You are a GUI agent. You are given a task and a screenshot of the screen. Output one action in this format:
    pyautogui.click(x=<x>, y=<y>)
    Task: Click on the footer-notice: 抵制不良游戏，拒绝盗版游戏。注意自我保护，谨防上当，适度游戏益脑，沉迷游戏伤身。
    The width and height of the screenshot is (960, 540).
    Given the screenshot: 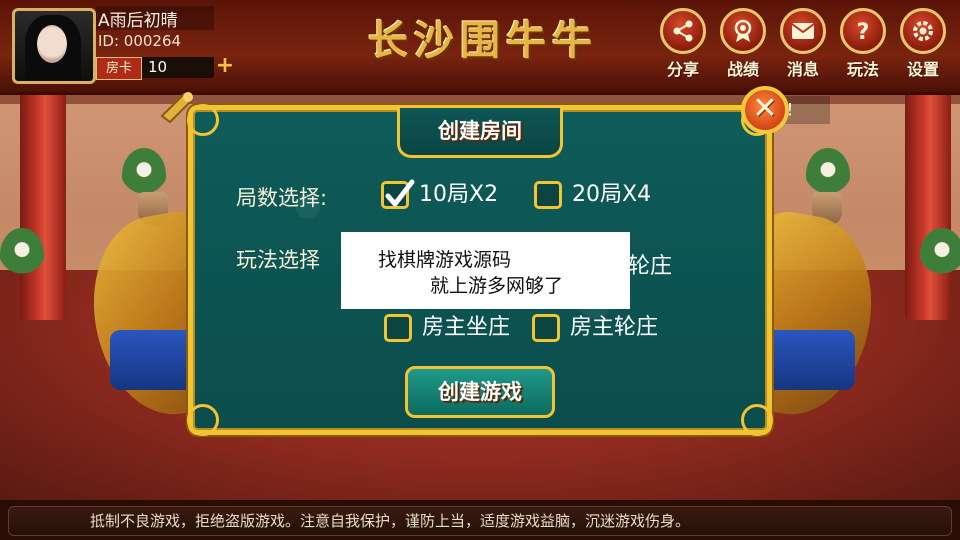 What is the action you would take?
    pyautogui.click(x=390, y=521)
    